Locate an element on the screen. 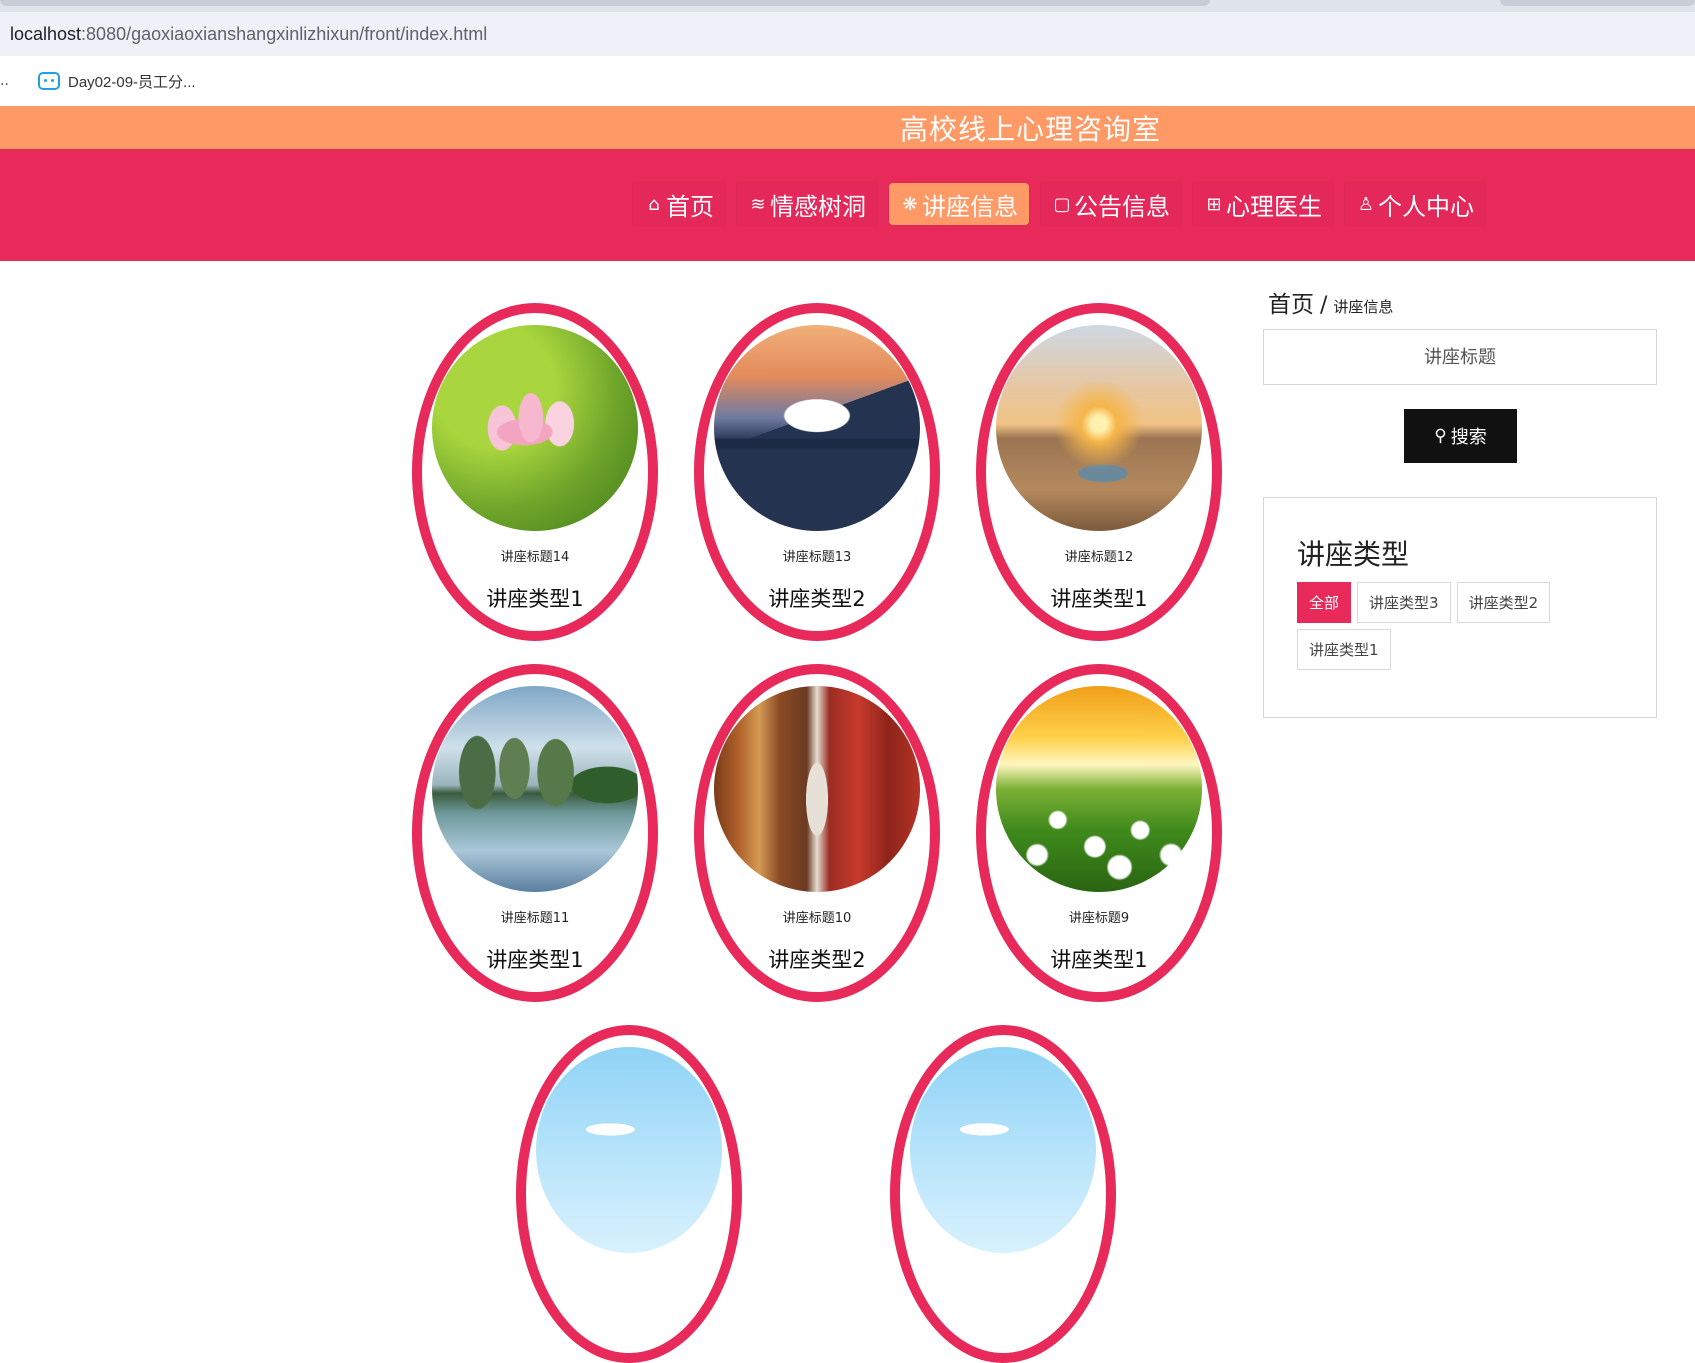  search-input is located at coordinates (1460, 357).